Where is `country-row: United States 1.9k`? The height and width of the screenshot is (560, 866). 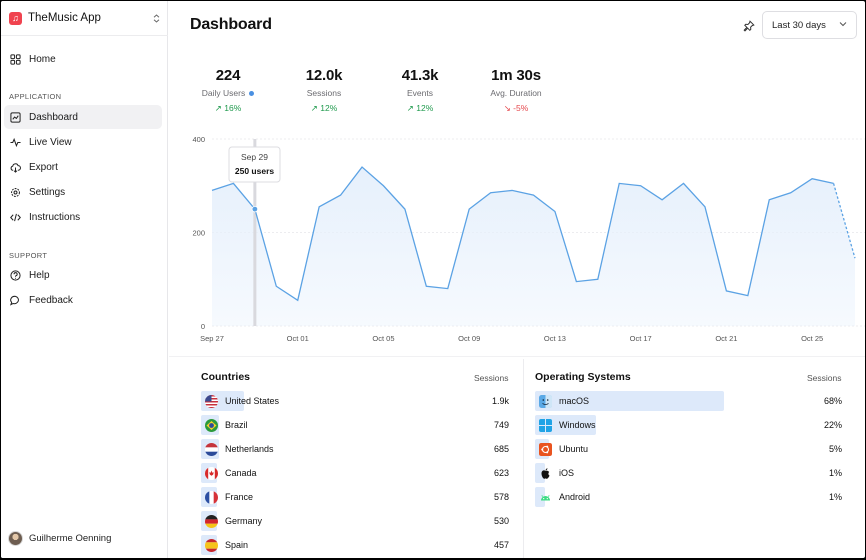 country-row: United States 1.9k is located at coordinates (356, 401).